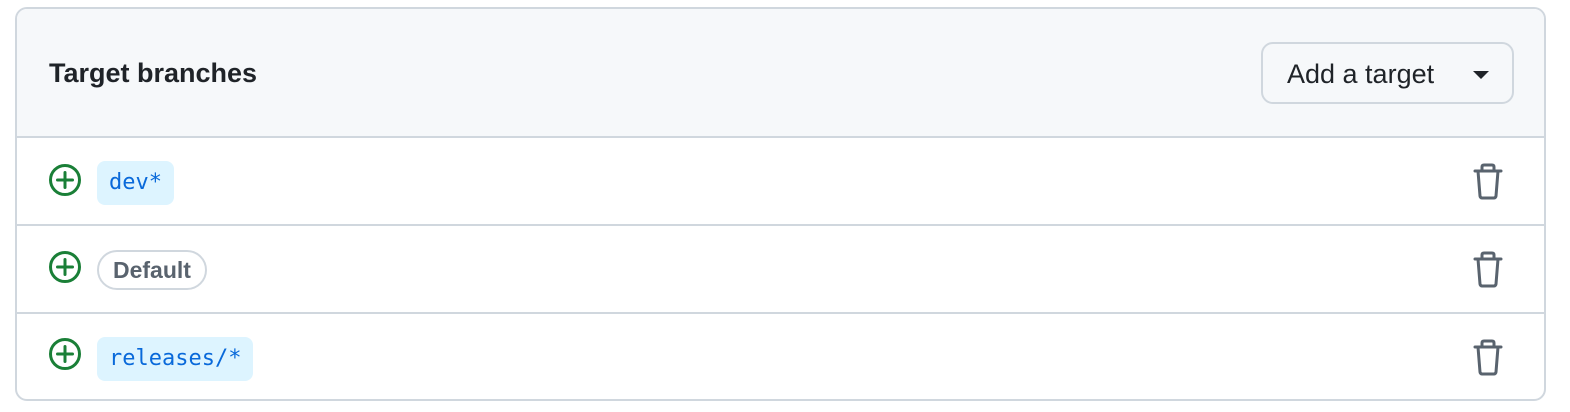  Describe the element at coordinates (135, 183) in the screenshot. I see `branch-pattern-chip: dev*` at that location.